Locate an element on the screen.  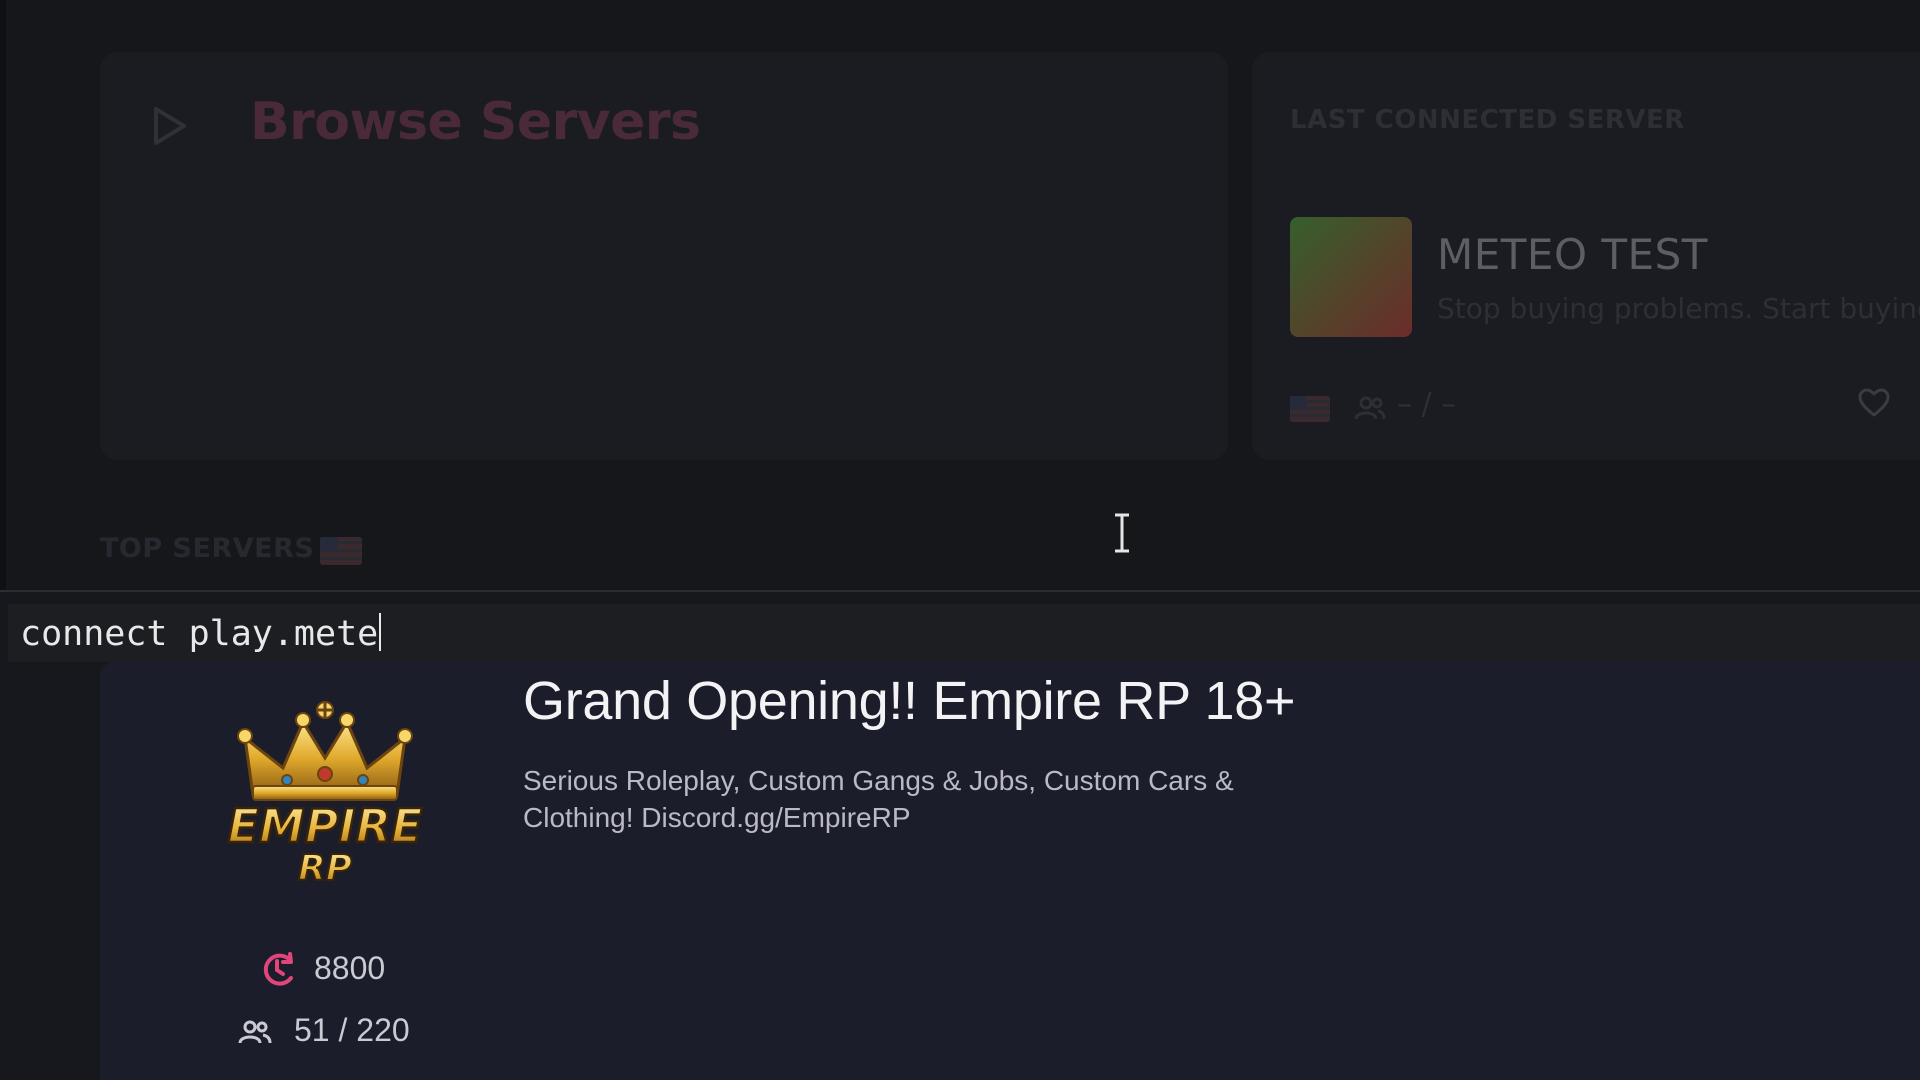
text-cursor-icon is located at coordinates (1122, 533).